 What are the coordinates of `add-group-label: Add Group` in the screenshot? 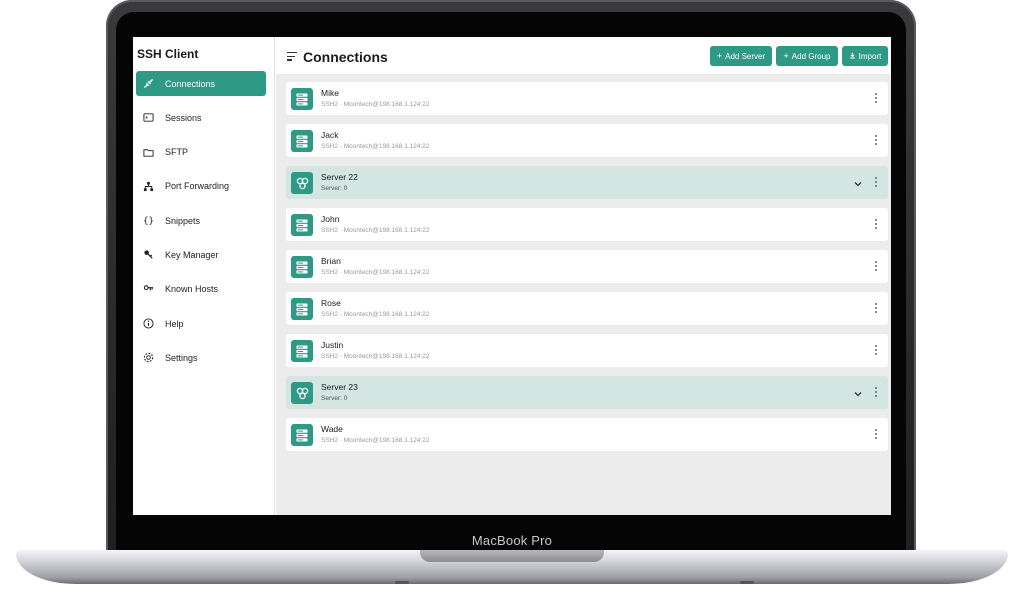 It's located at (811, 56).